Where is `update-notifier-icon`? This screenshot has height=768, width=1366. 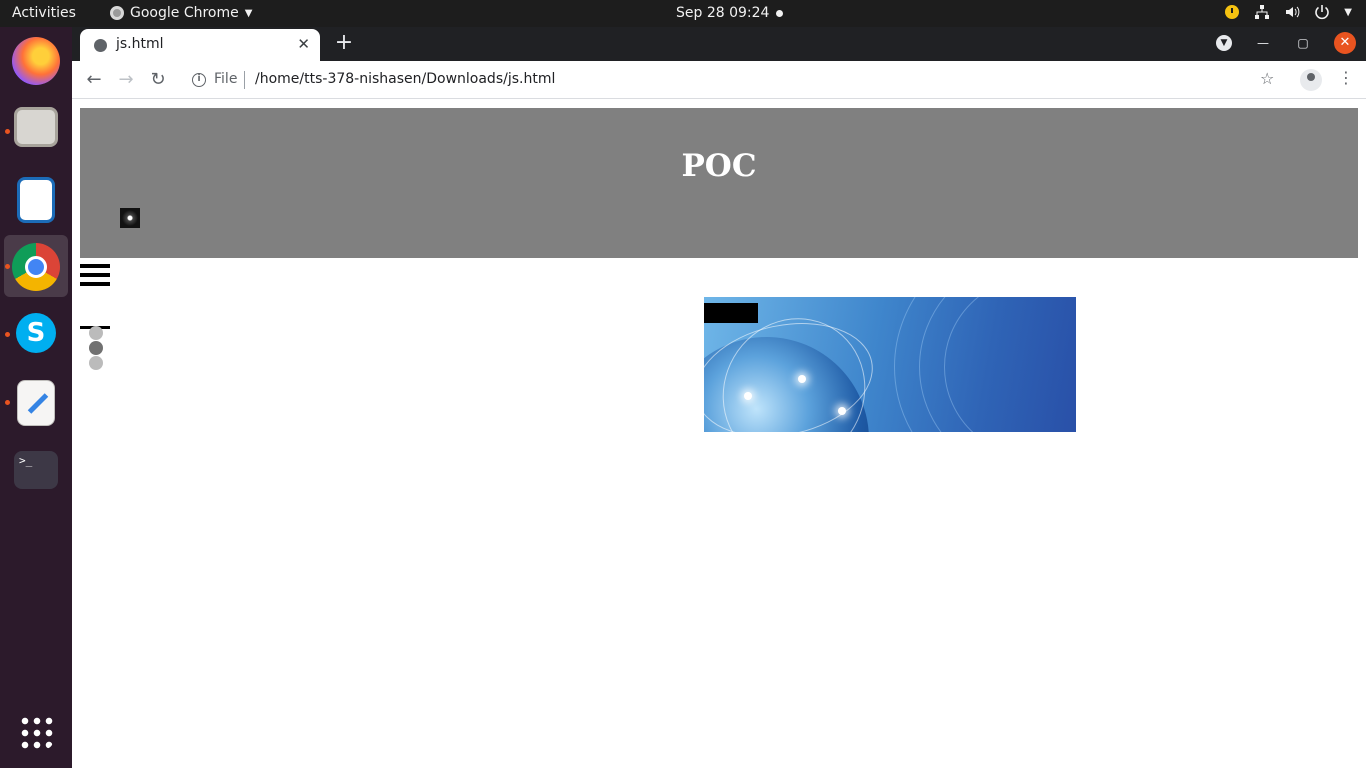
update-notifier-icon is located at coordinates (1232, 12).